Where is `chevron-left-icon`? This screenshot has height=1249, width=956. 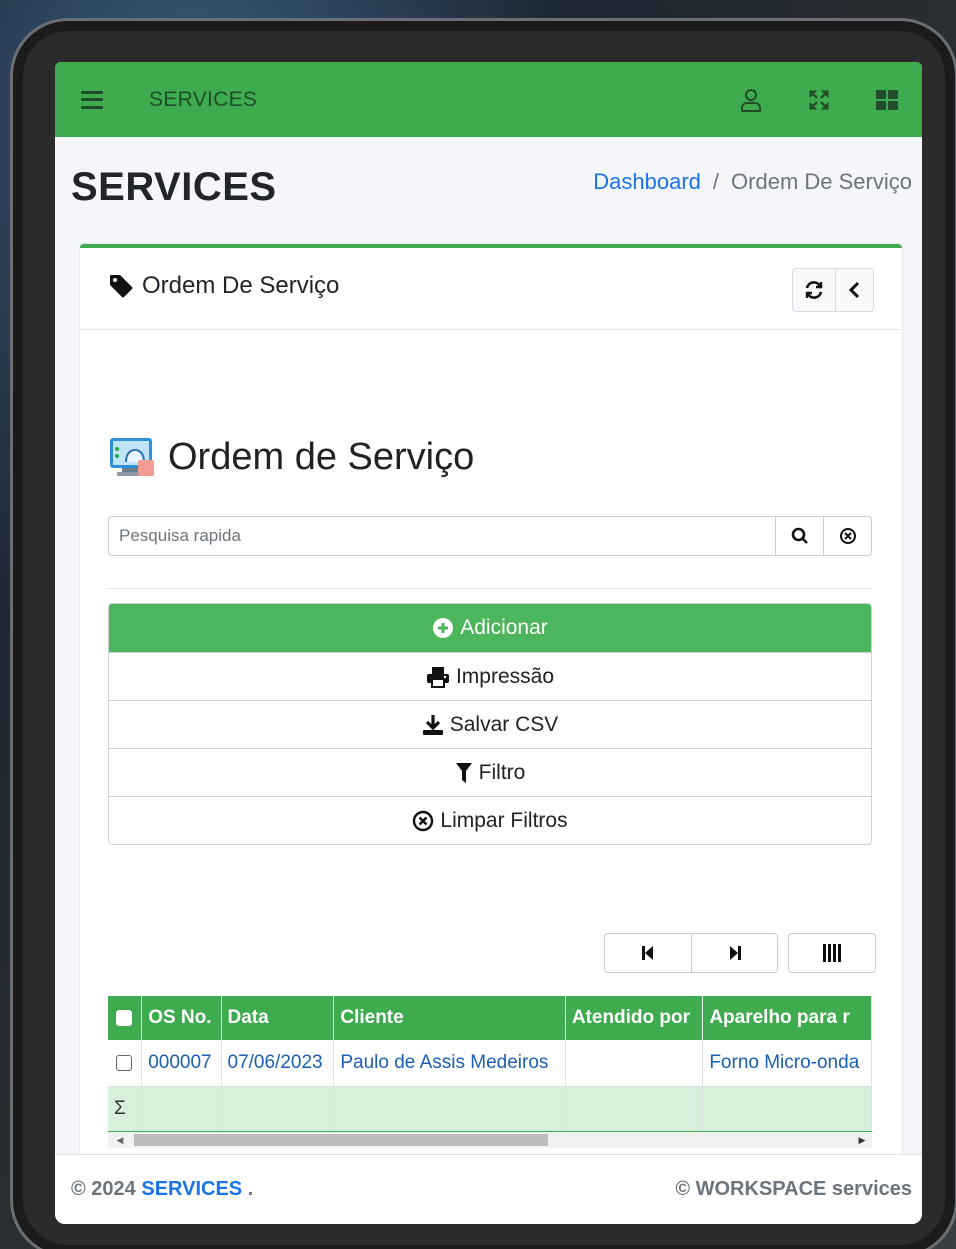
chevron-left-icon is located at coordinates (854, 290).